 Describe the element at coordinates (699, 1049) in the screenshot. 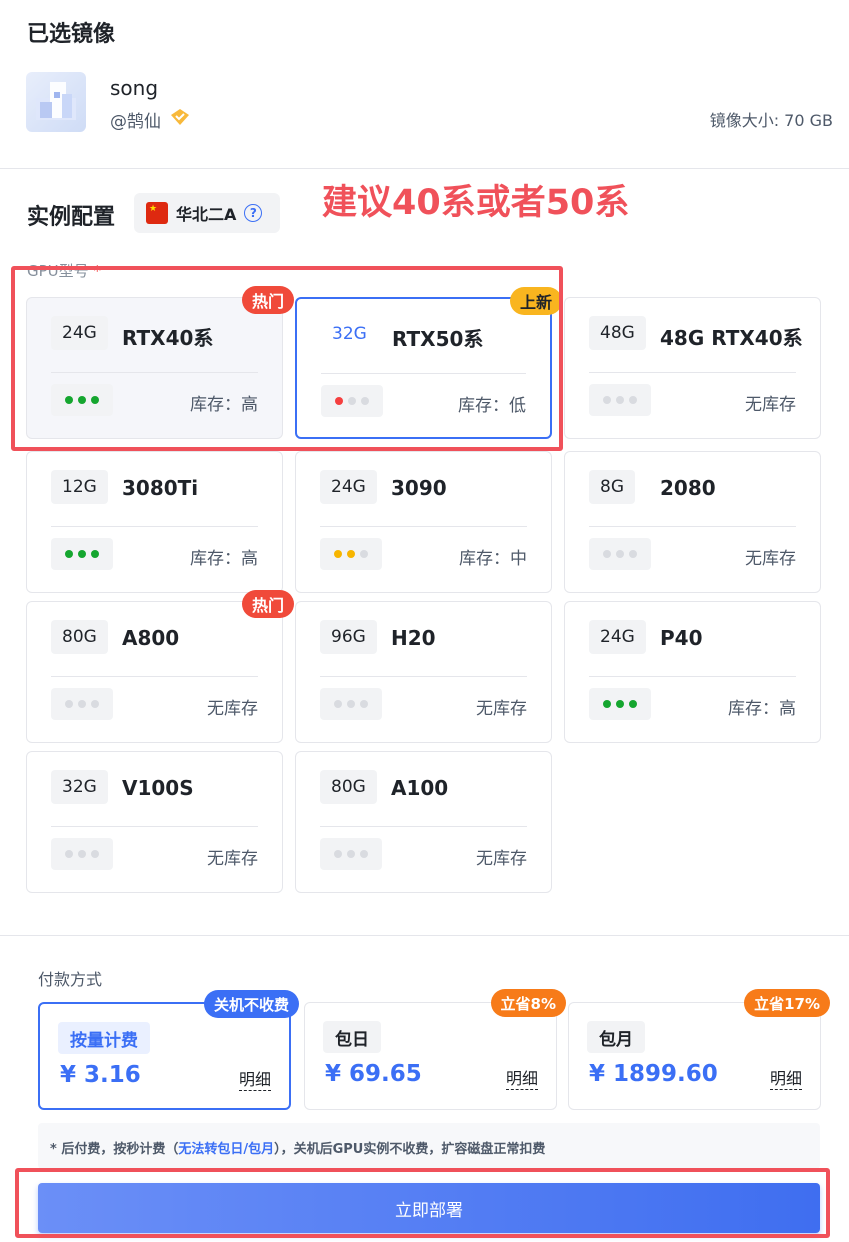

I see `payment-option-monthly: 包月 ¥ 1899.60 明细 立省17%` at that location.